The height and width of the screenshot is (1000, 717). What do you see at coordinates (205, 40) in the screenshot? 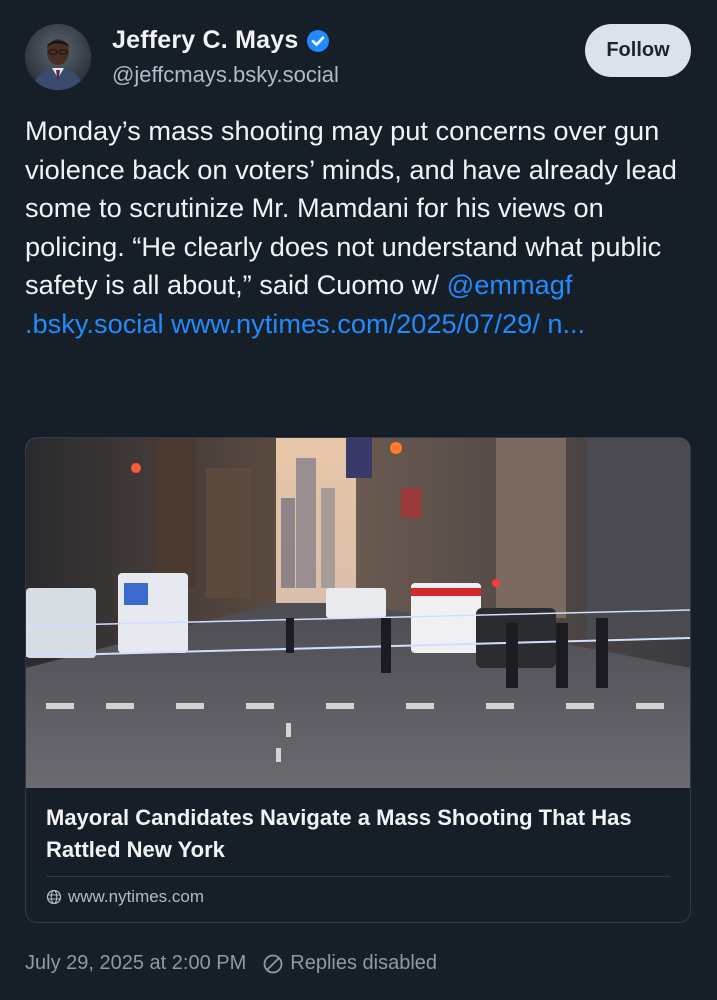
I see `author-display-name: Jeffery C. Mays` at bounding box center [205, 40].